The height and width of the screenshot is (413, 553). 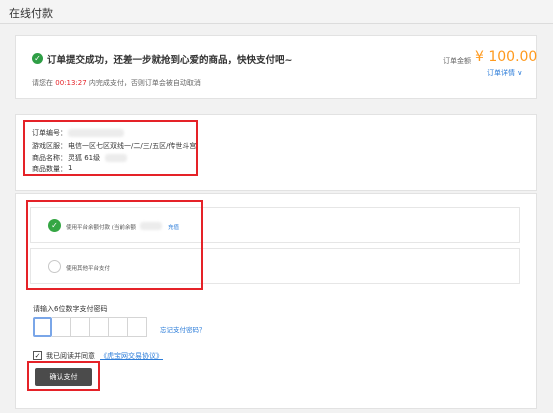 What do you see at coordinates (501, 73) in the screenshot?
I see `order-details-label: 订单详情` at bounding box center [501, 73].